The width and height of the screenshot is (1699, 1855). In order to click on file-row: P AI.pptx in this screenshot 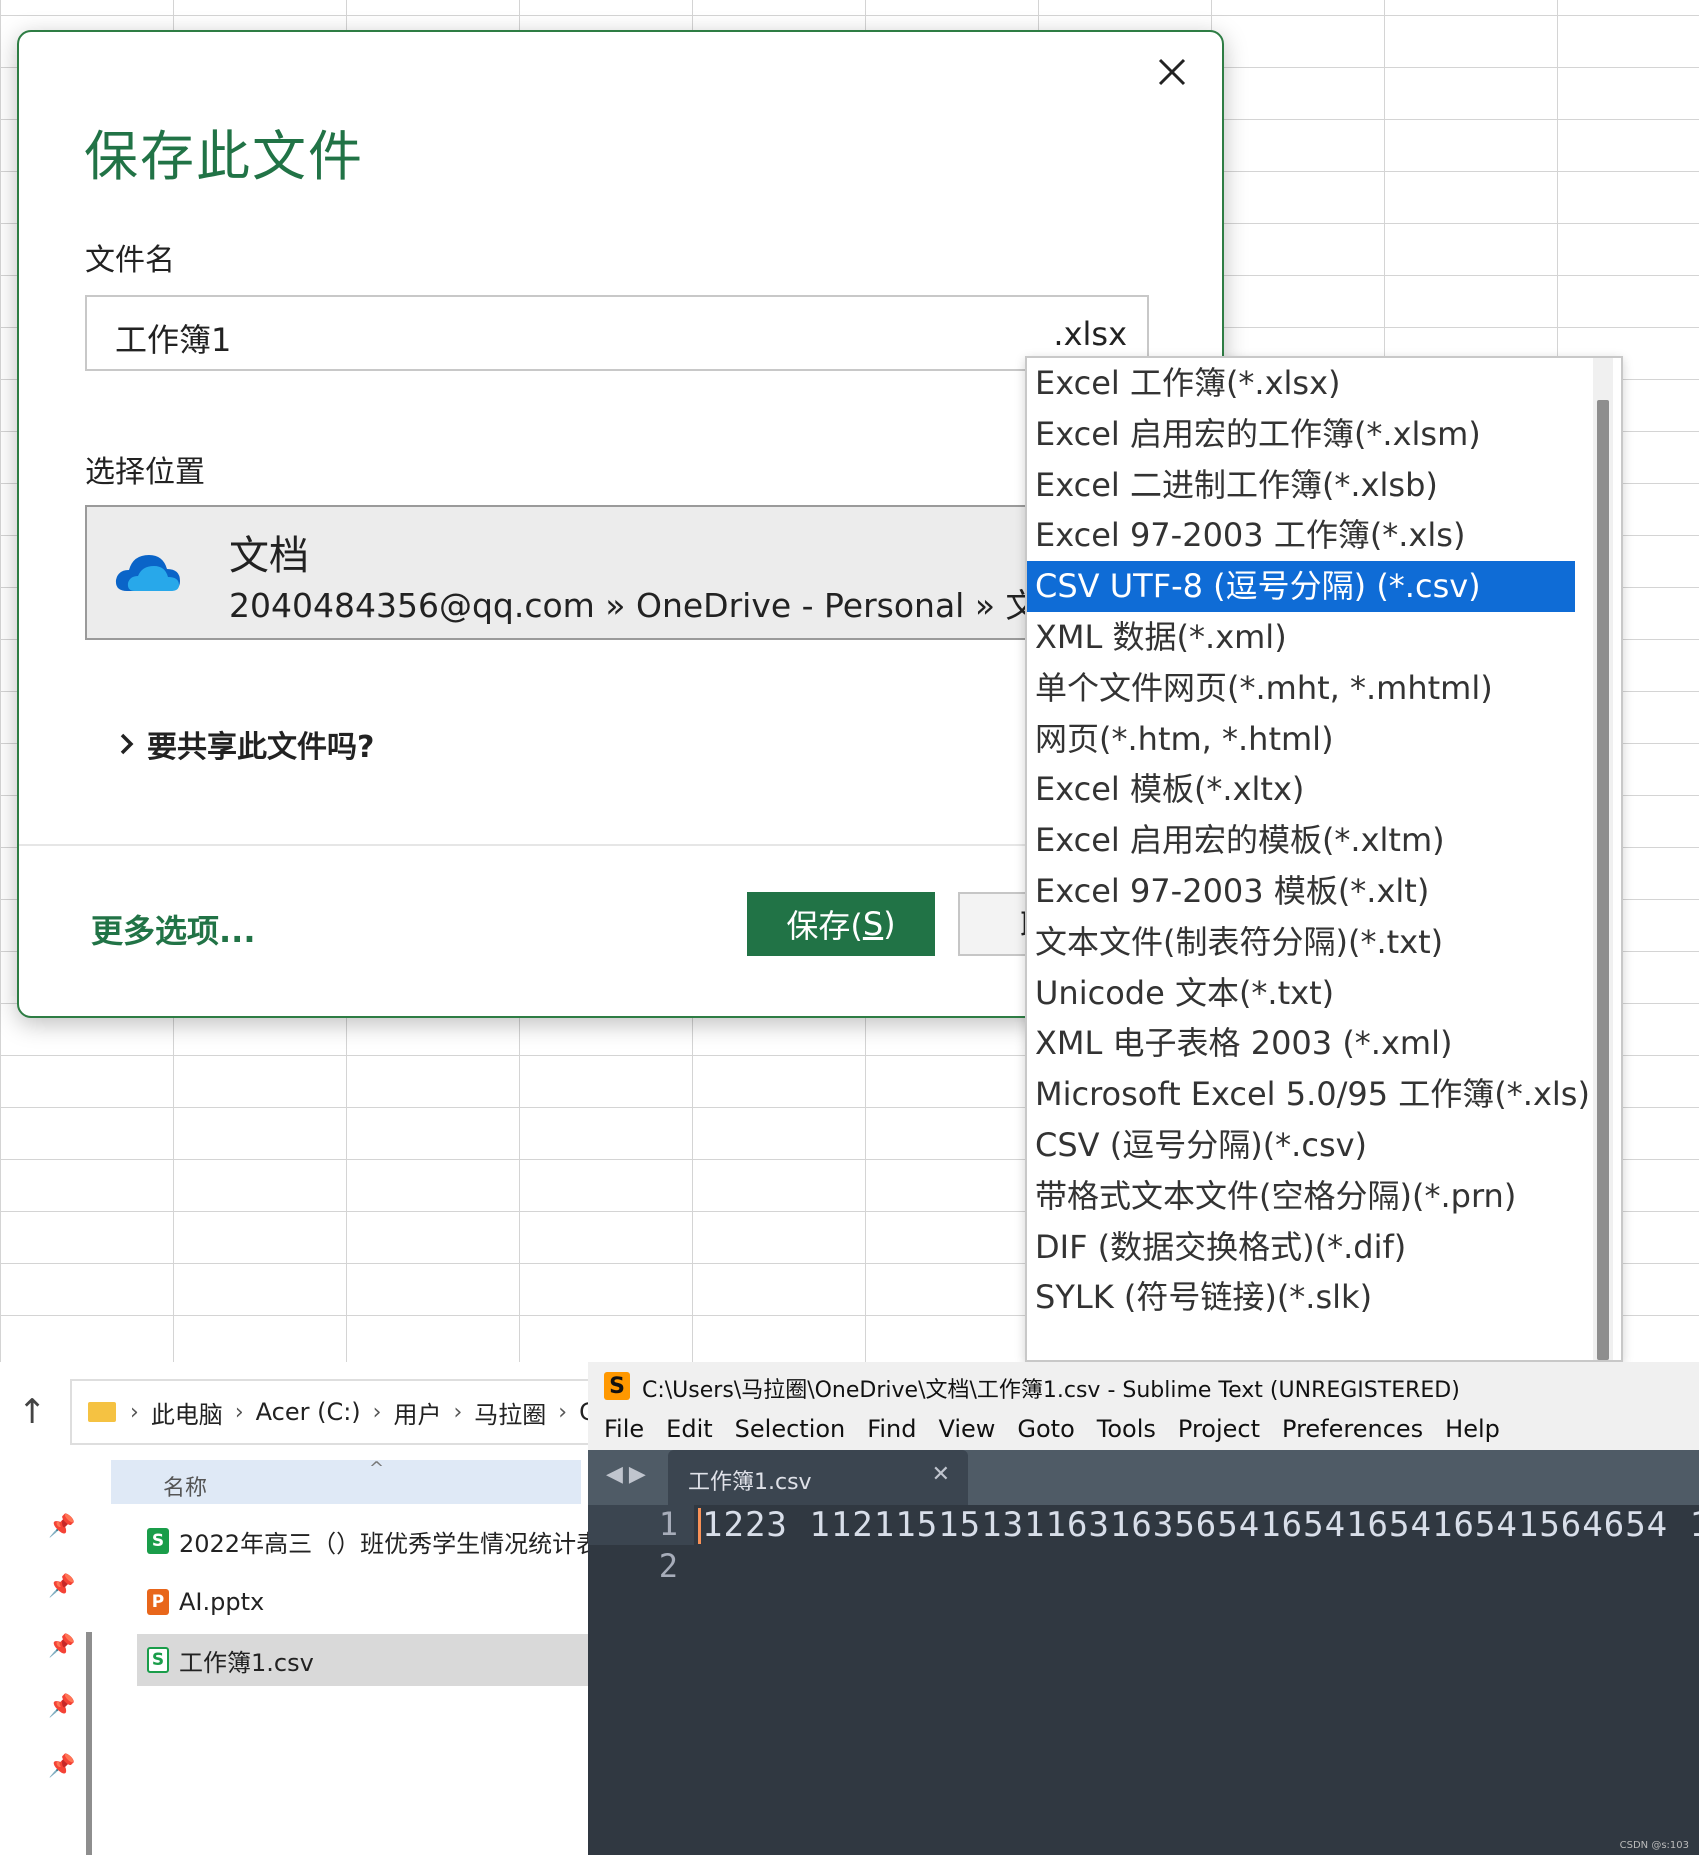, I will do `click(378, 1602)`.